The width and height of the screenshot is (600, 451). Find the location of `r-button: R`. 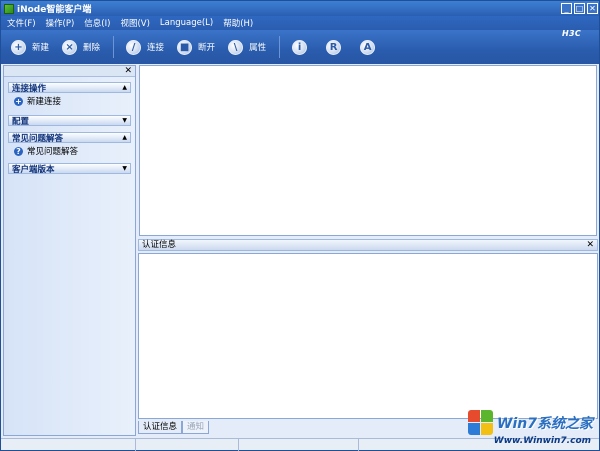

r-button: R is located at coordinates (336, 47).